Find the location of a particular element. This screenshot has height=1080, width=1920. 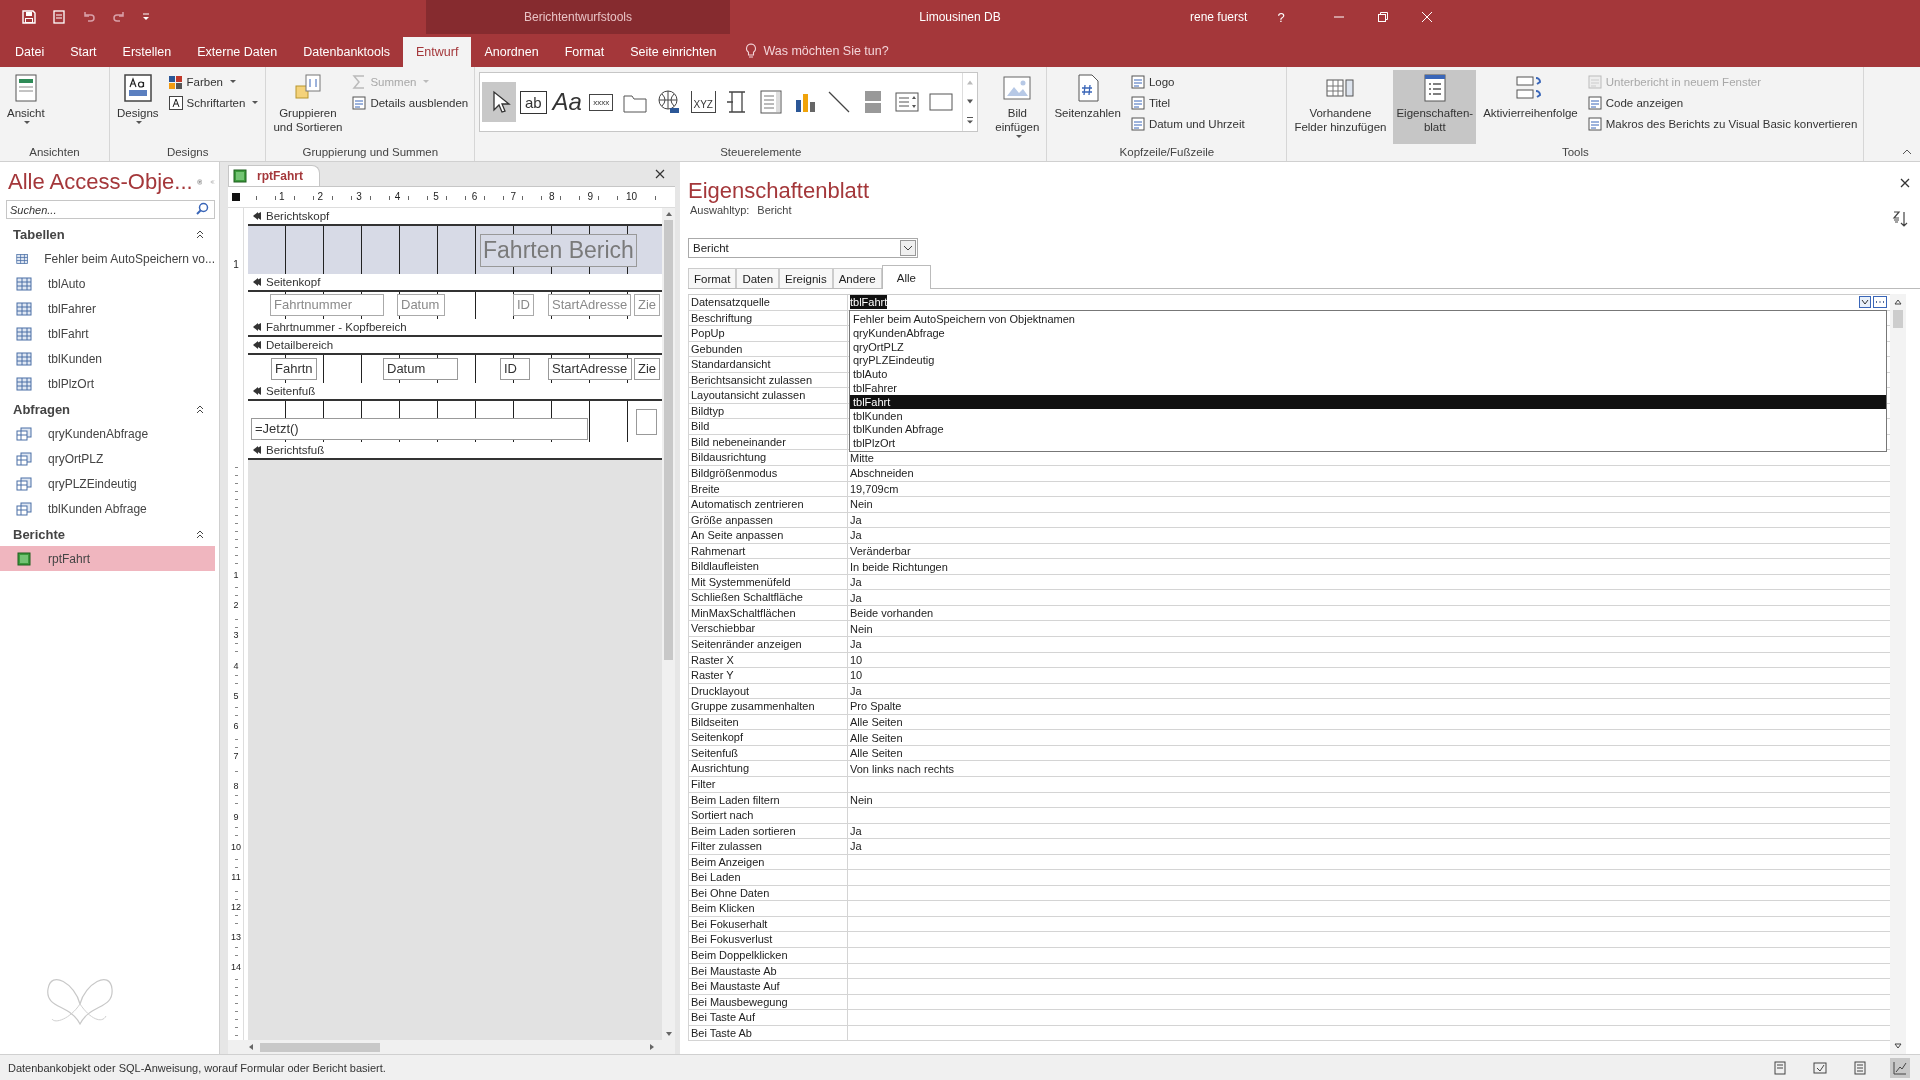

sort-icon is located at coordinates (1900, 219).